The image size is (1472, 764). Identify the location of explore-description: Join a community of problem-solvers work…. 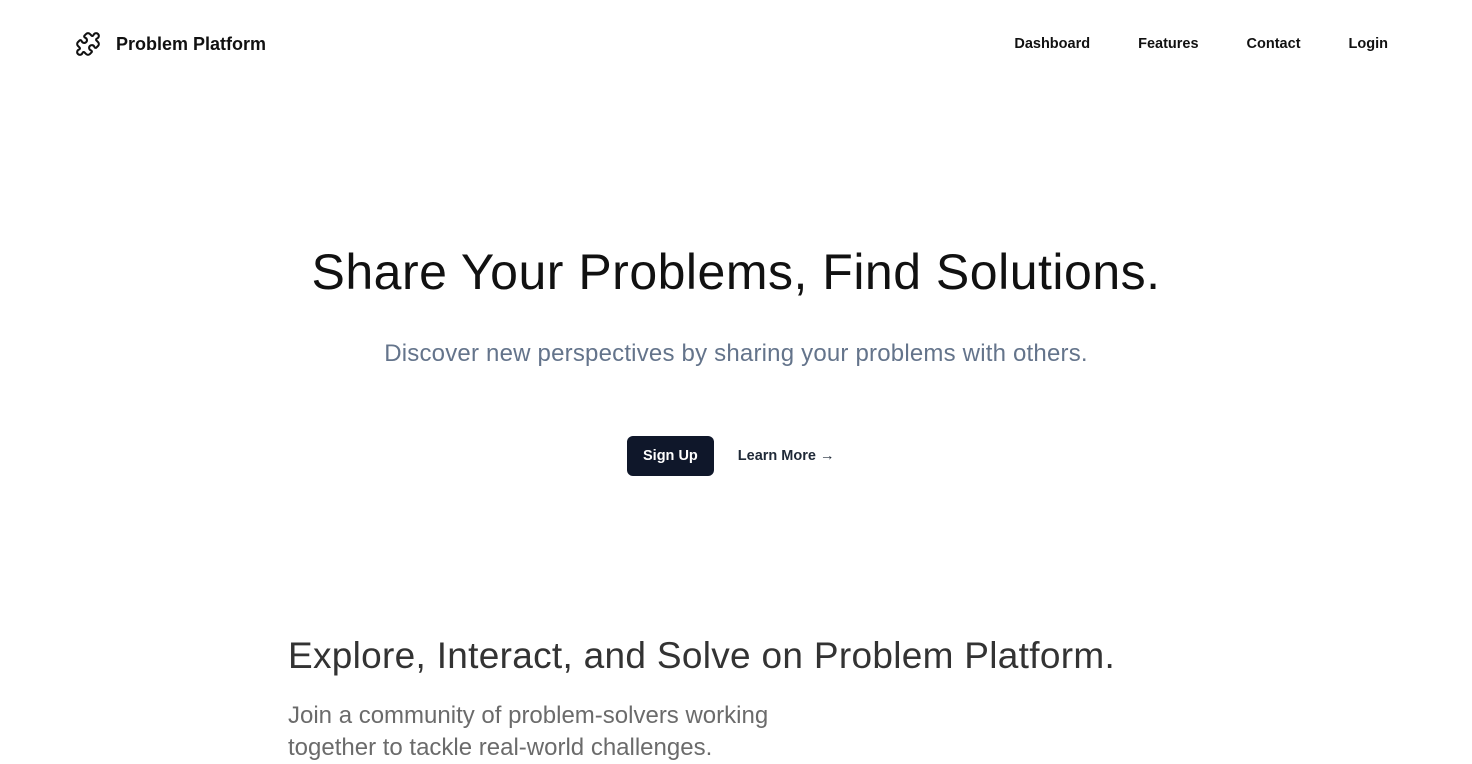
(528, 731).